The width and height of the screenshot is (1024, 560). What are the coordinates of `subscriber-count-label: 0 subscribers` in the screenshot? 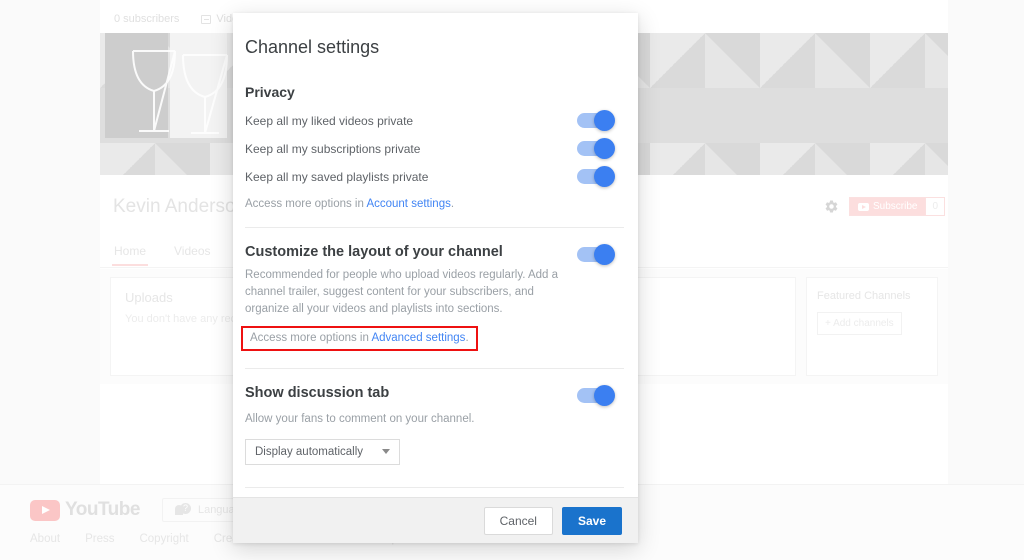 It's located at (147, 19).